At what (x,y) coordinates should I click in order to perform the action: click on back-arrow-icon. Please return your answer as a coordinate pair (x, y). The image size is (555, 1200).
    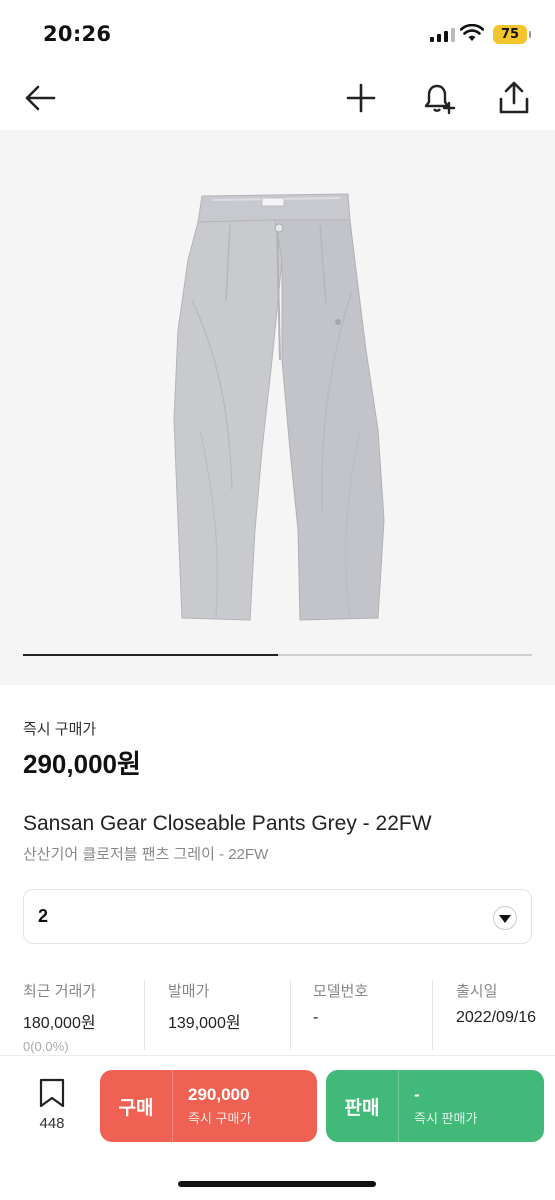
    Looking at the image, I should click on (40, 98).